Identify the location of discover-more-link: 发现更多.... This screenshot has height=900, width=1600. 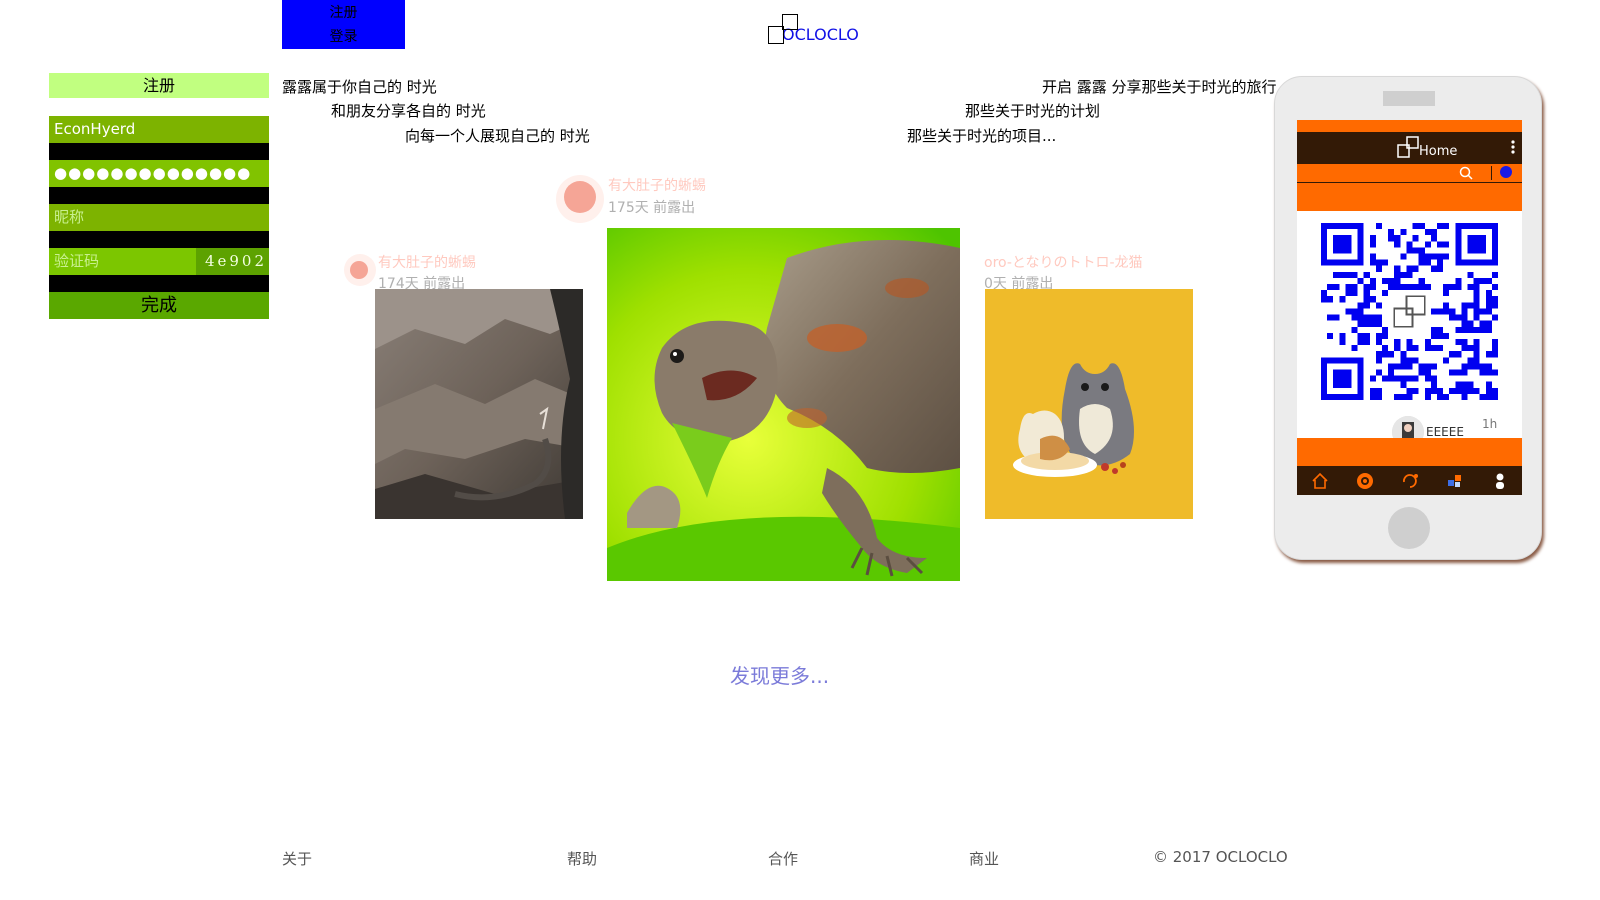
(779, 674).